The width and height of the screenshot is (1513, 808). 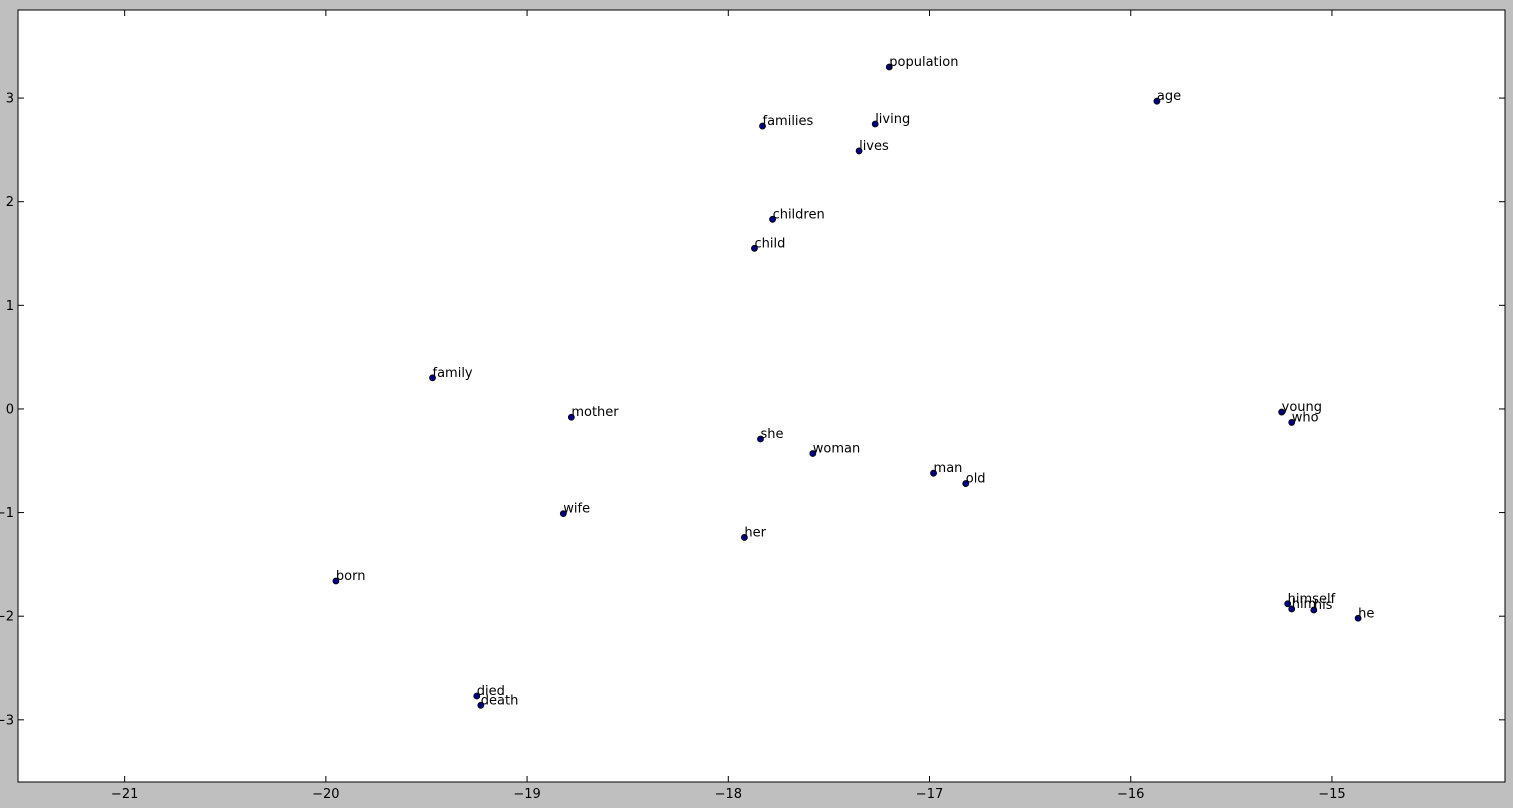 What do you see at coordinates (7, 617) in the screenshot?
I see `y-tick-label: −2` at bounding box center [7, 617].